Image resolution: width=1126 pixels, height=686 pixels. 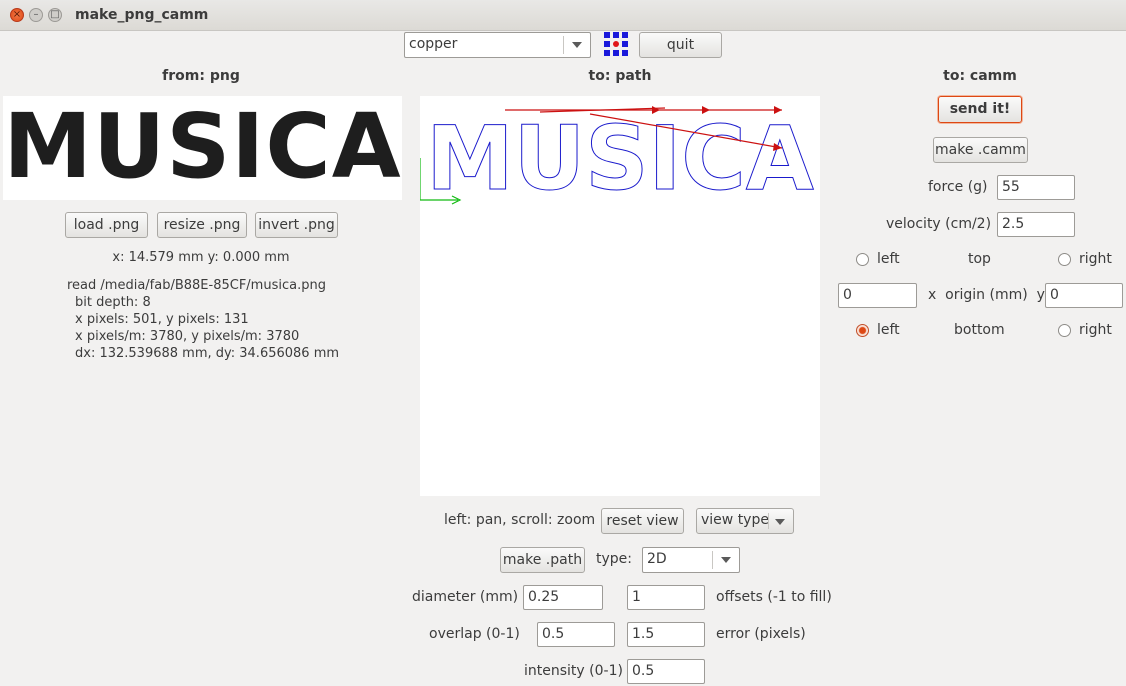 I want to click on quit-button: quit, so click(x=680, y=45).